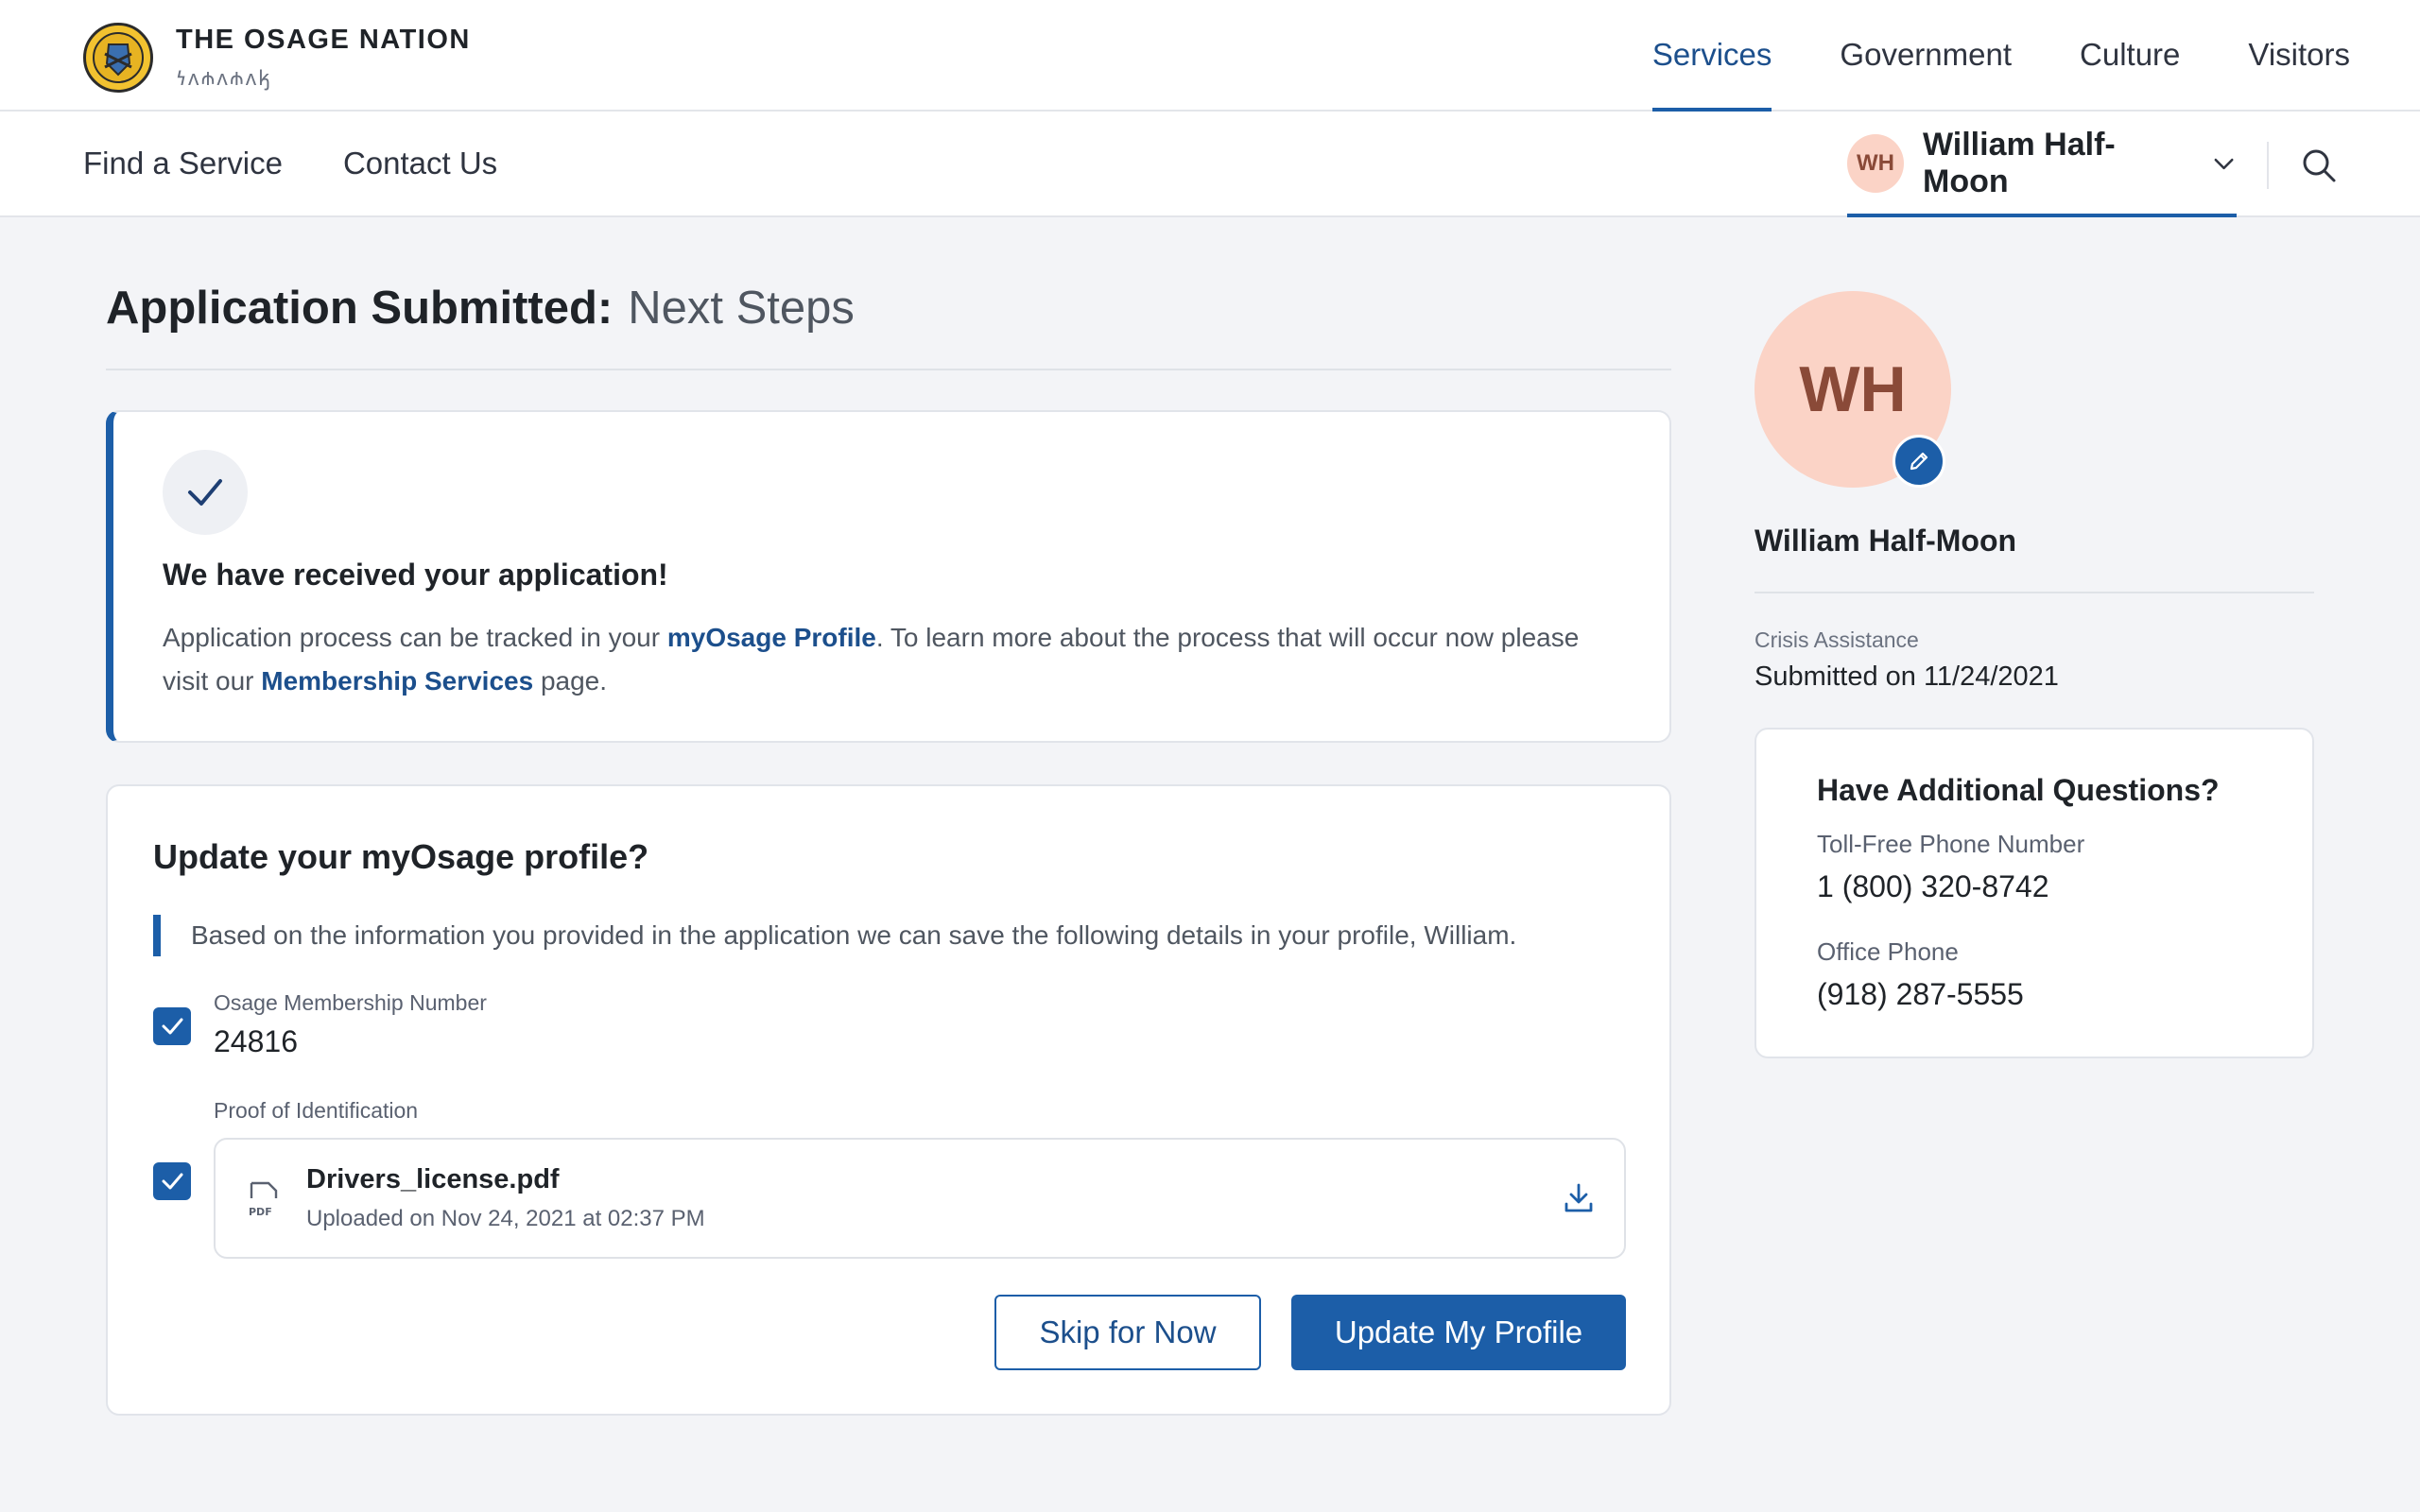 The image size is (2420, 1512). I want to click on file-upload-date: Uploaded on Nov 24, 2021 at 02:37 PM, so click(505, 1218).